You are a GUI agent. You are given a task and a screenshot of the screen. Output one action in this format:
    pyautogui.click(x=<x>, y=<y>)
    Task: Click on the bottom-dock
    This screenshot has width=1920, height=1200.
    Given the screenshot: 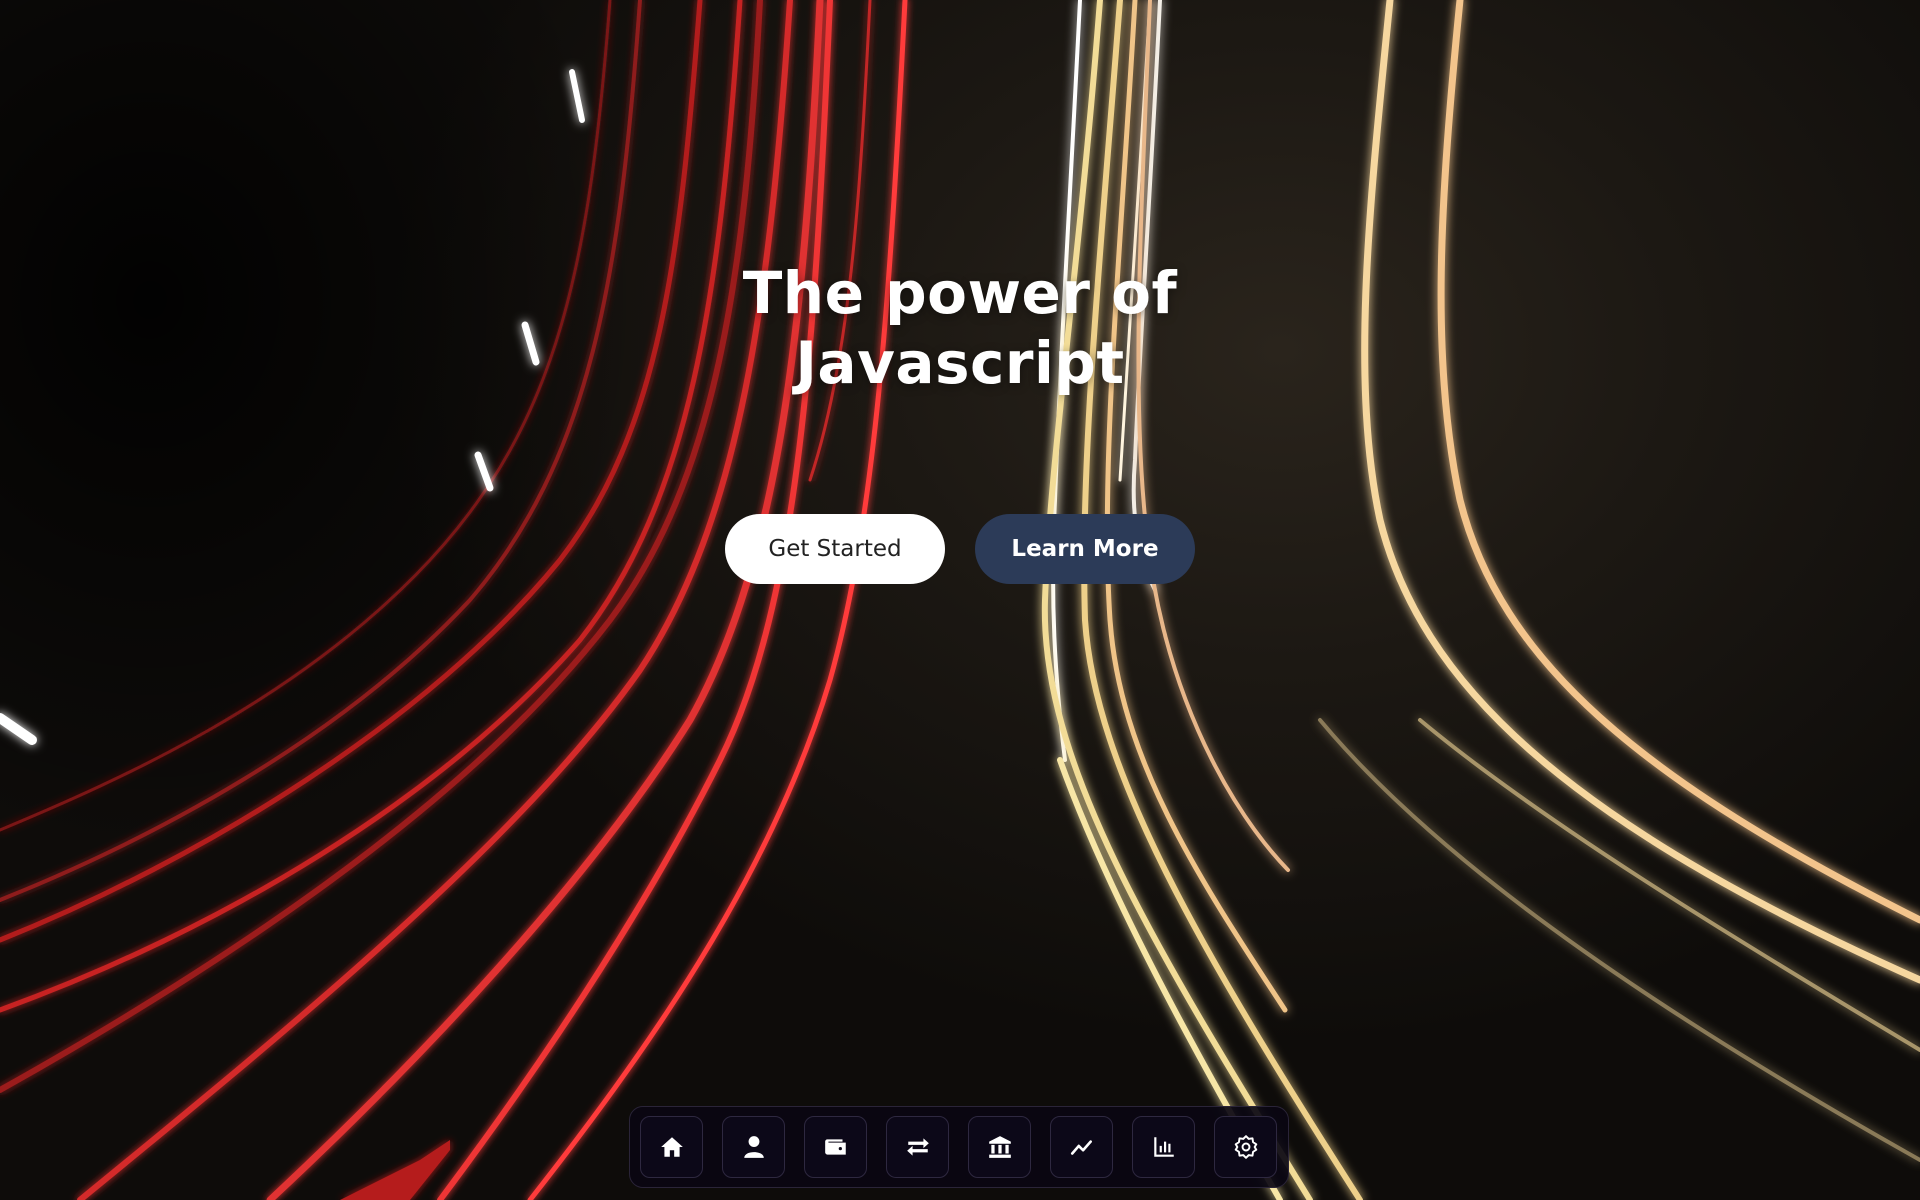 What is the action you would take?
    pyautogui.click(x=959, y=1147)
    